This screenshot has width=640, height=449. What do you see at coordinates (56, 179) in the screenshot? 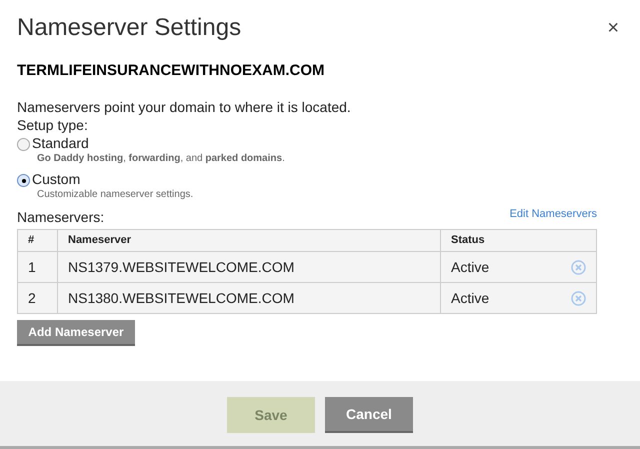
I see `option-label: Custom` at bounding box center [56, 179].